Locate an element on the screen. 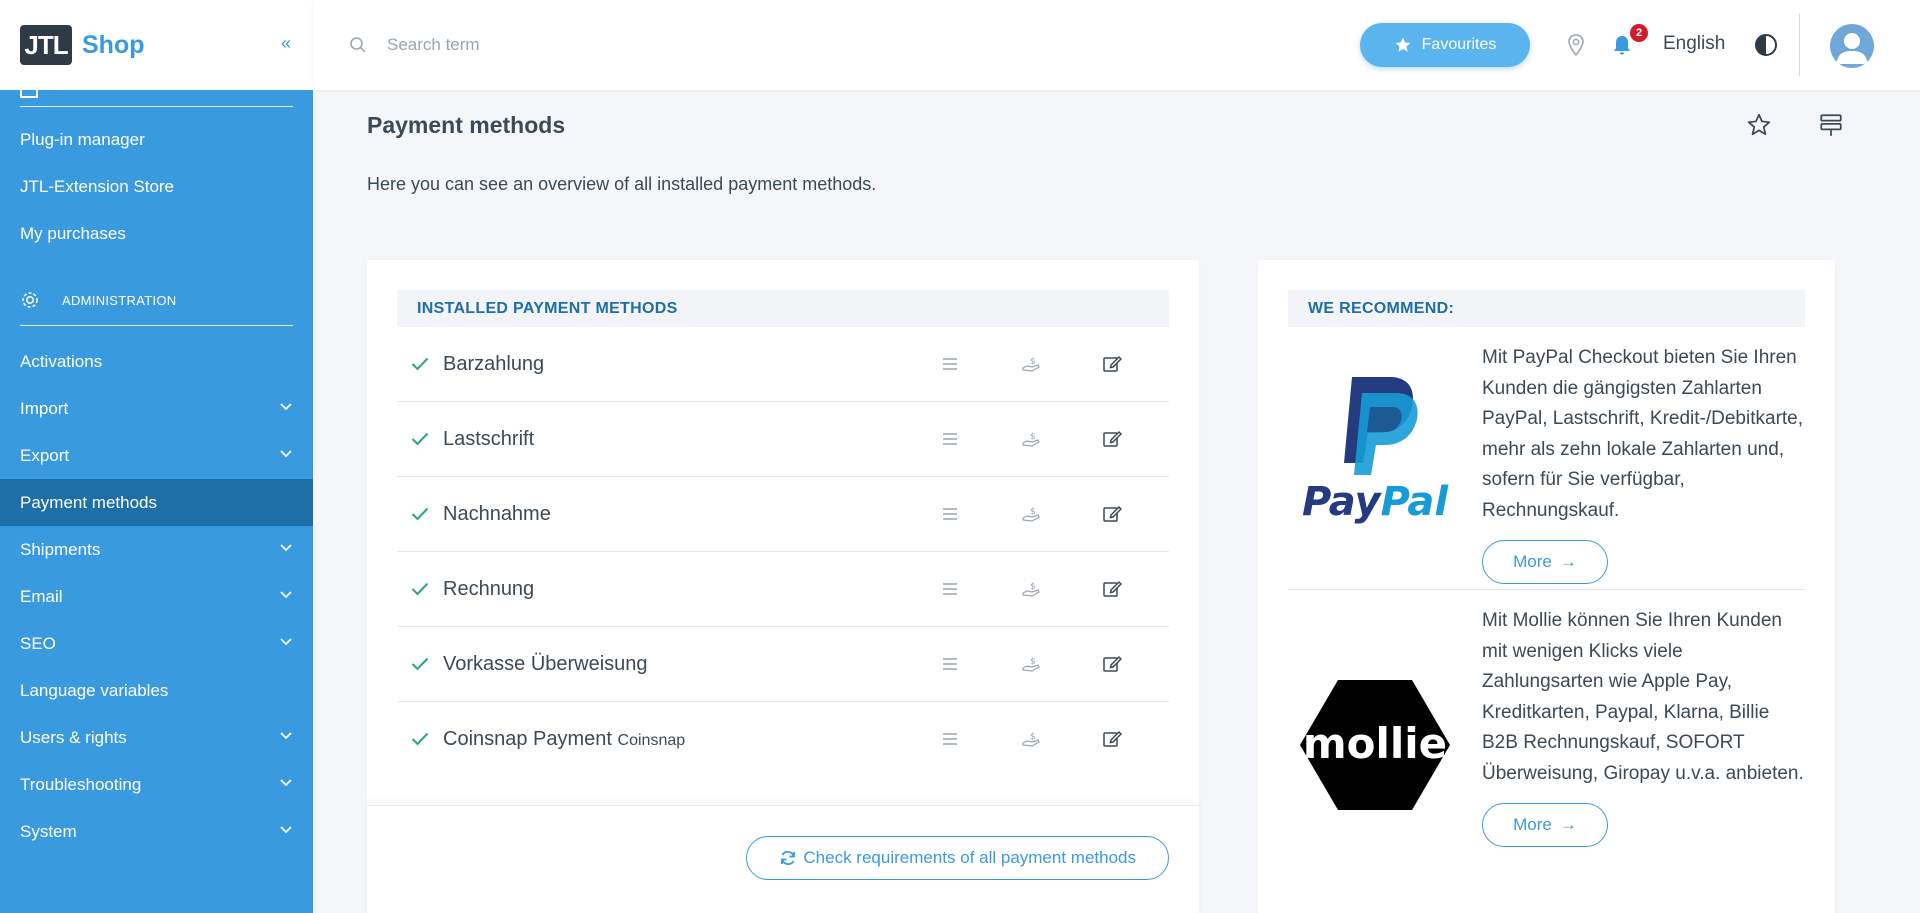  sidebar-item-shipments: Shipments is located at coordinates (156, 549).